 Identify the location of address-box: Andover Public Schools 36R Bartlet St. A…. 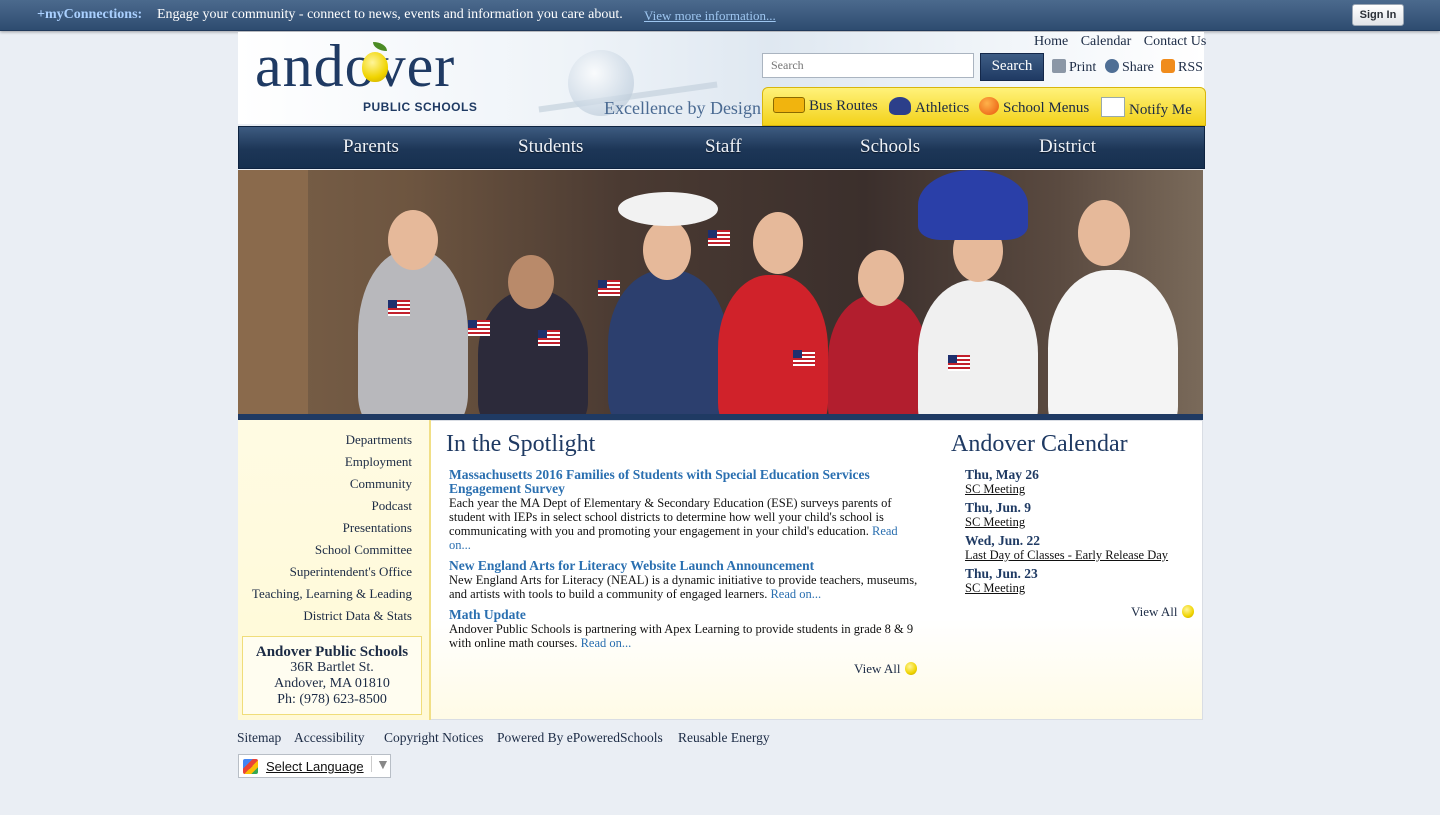
(332, 675).